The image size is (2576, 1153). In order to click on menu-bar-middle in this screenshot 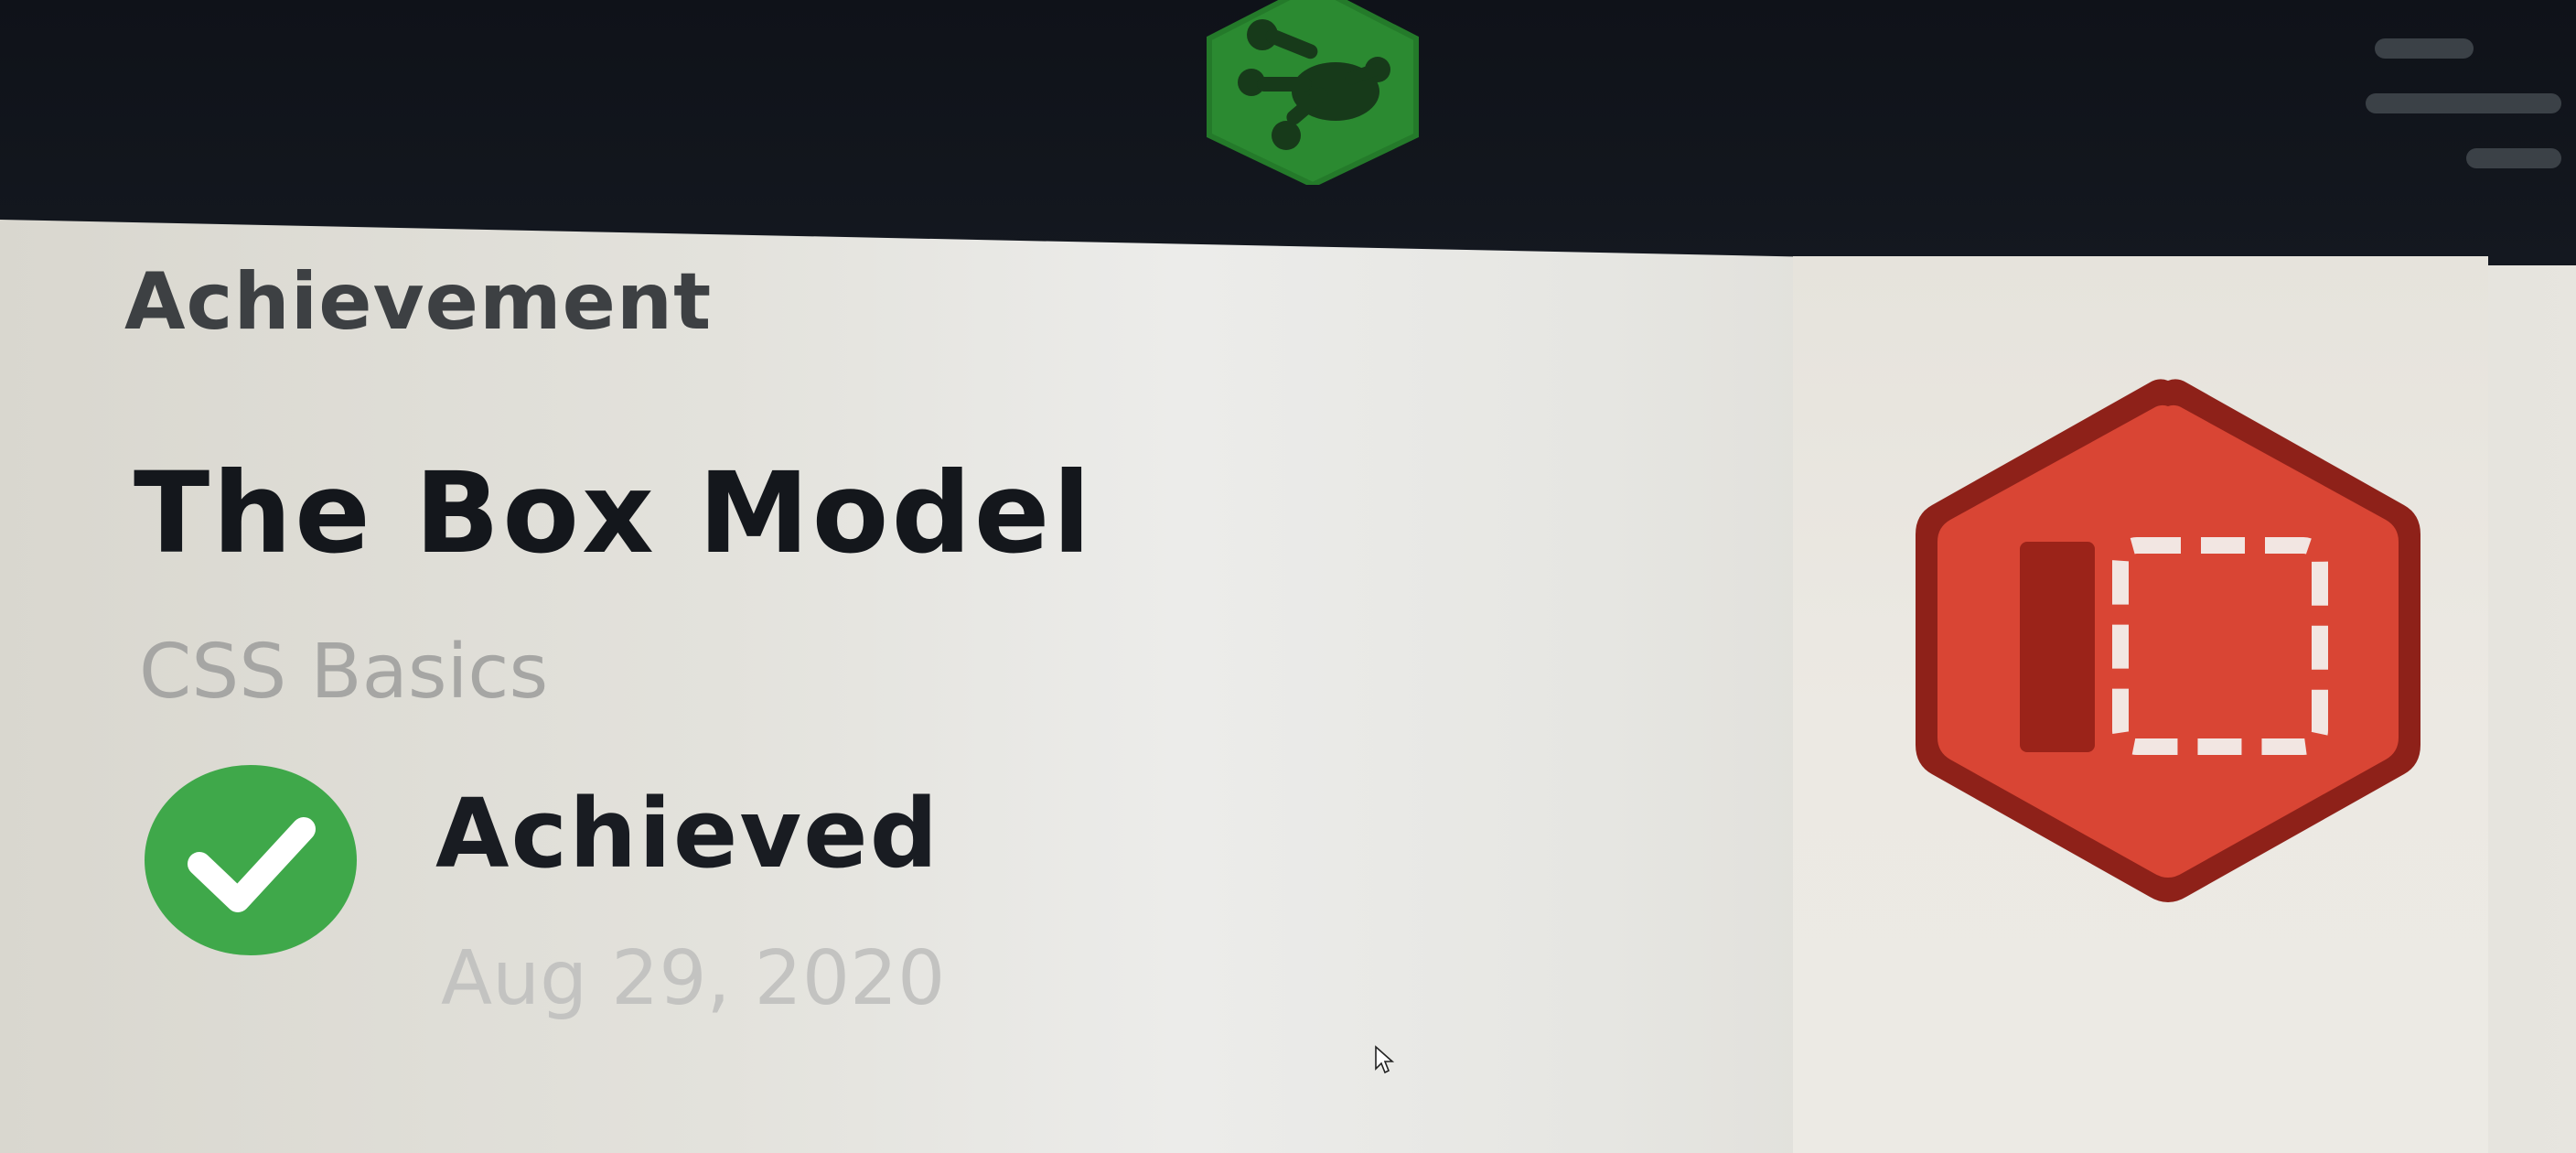, I will do `click(2463, 103)`.